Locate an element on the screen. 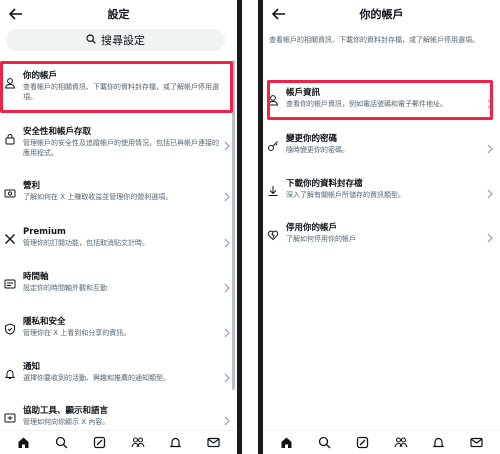 Image resolution: width=500 pixels, height=454 pixels. account-intro: 查看帳戶的相關資訊、下載你的資料封存檔，或了解帳戶停用選項。 is located at coordinates (374, 40).